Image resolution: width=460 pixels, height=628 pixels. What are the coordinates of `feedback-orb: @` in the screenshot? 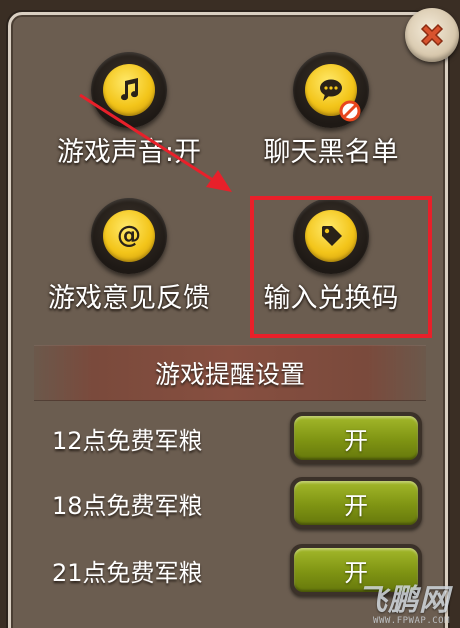 It's located at (129, 236).